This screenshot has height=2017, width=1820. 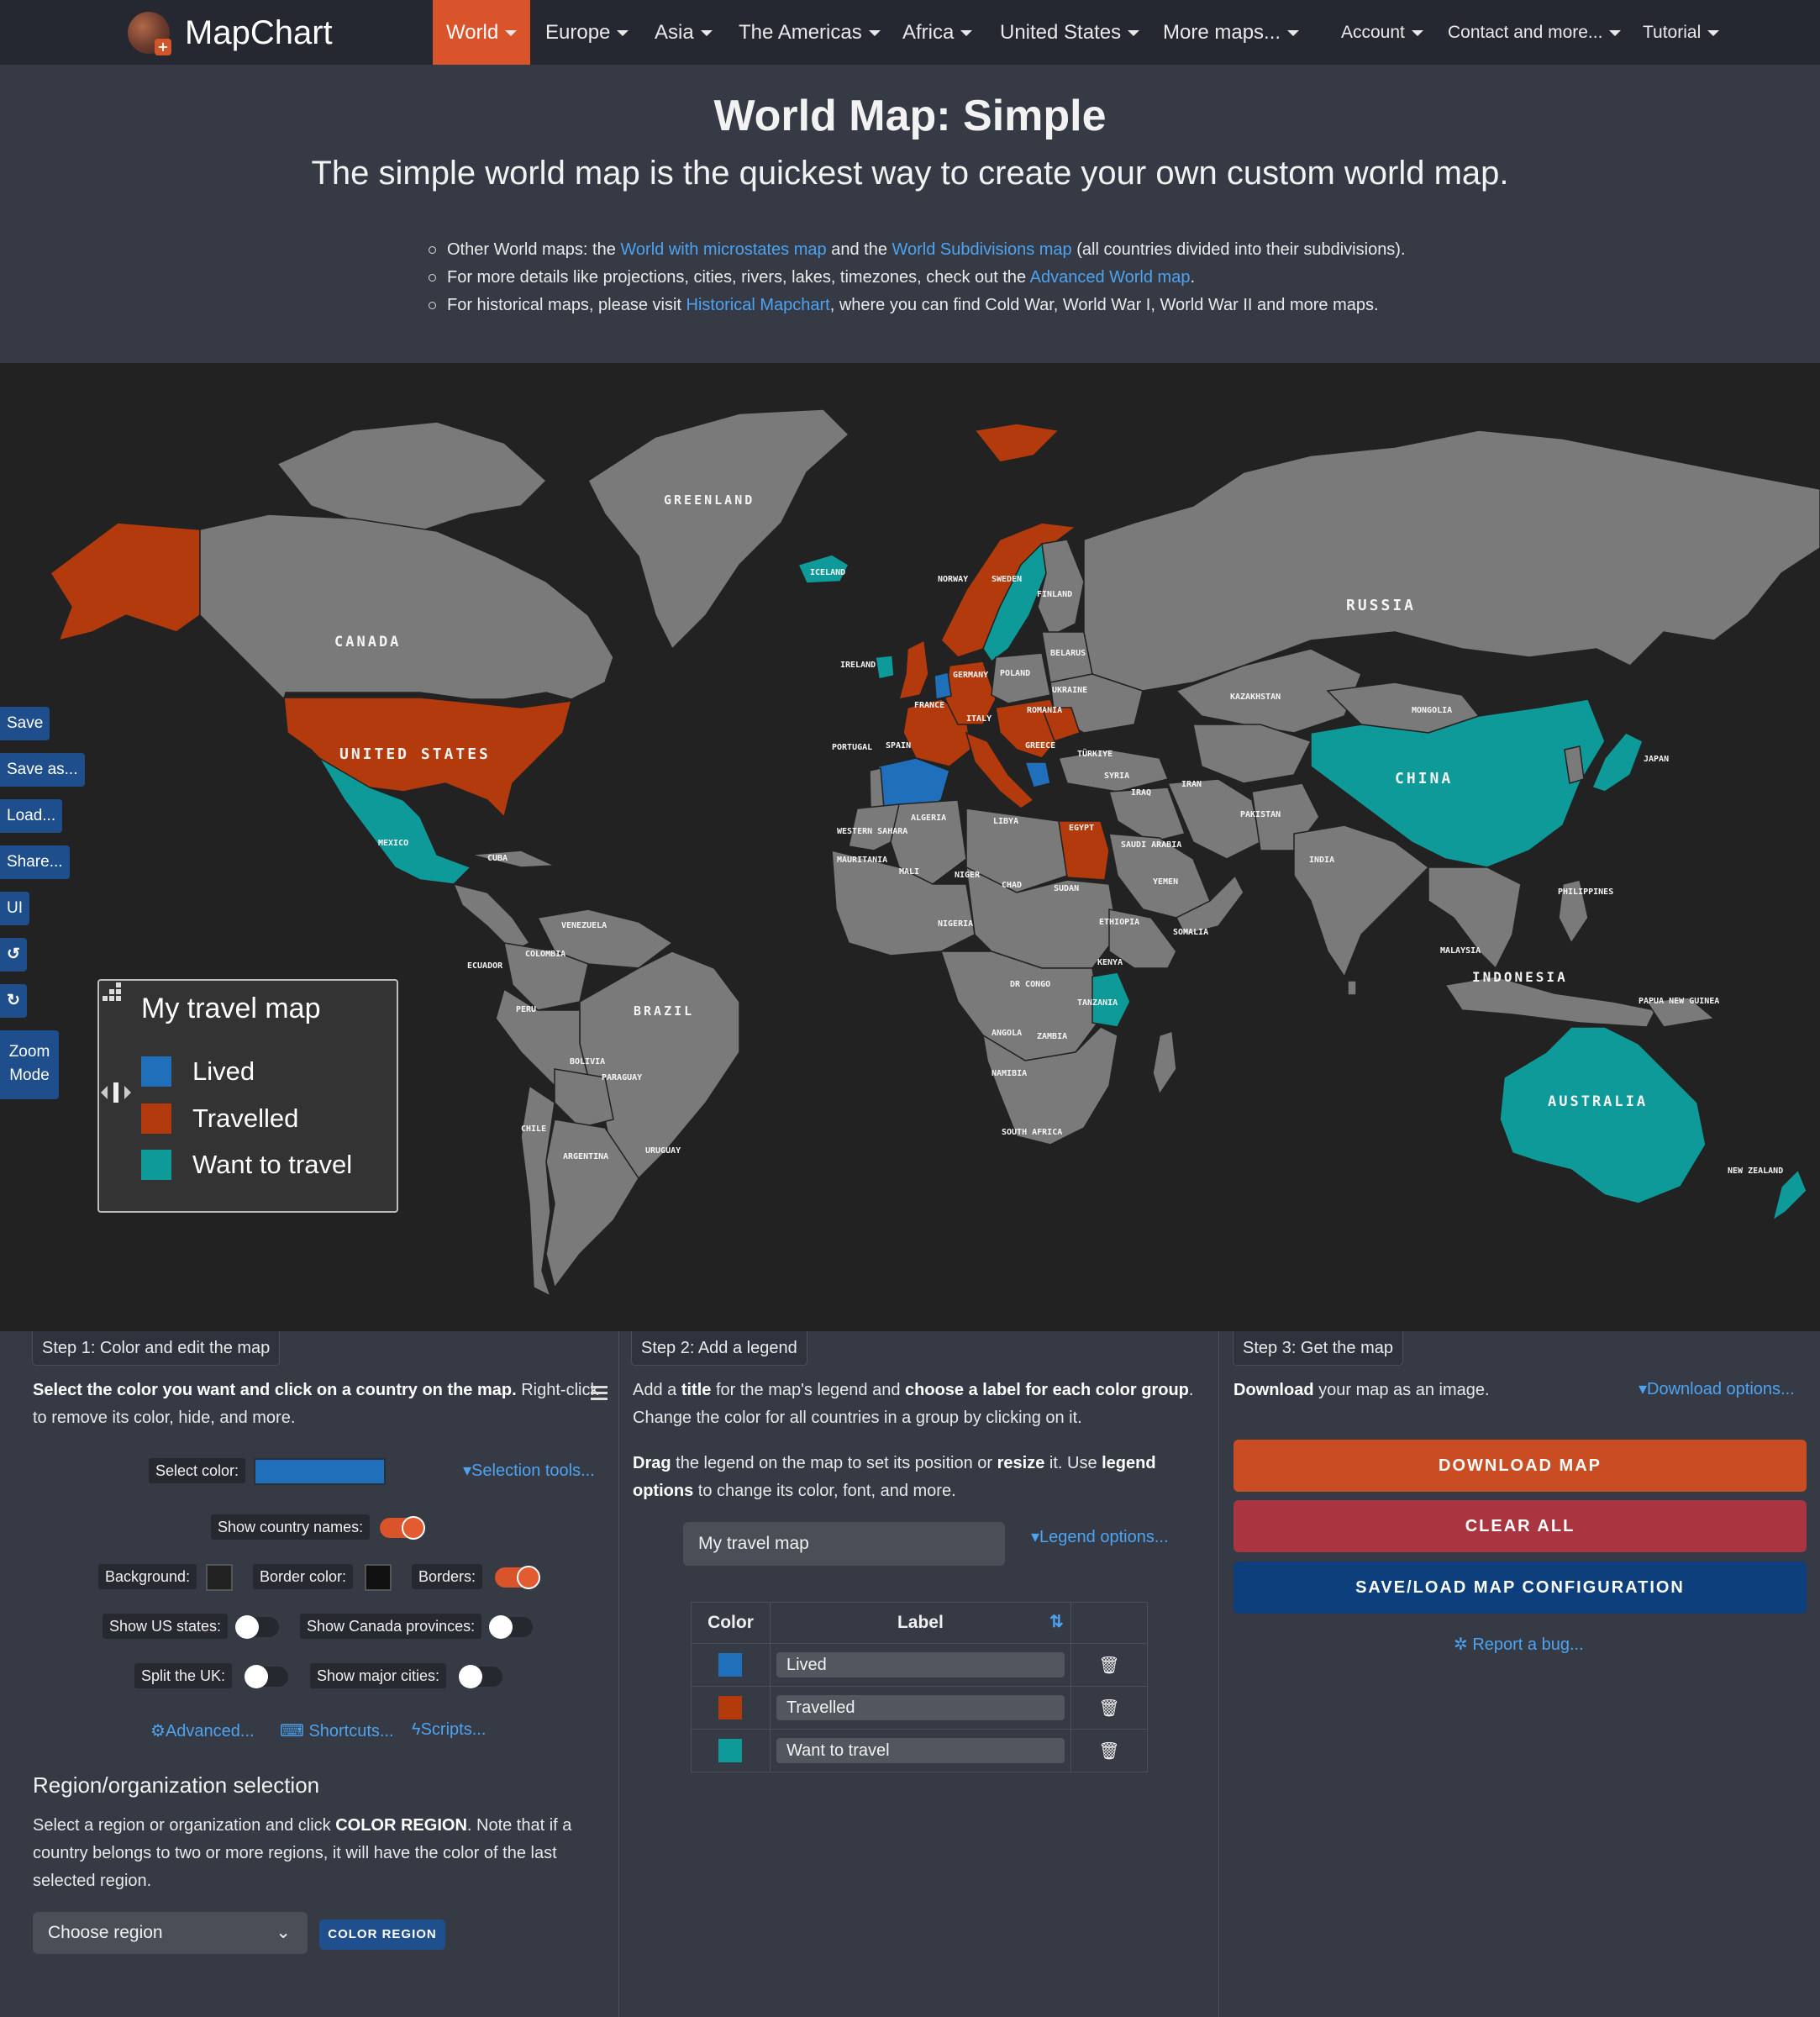 I want to click on nav-americas: The Americas, so click(x=810, y=32).